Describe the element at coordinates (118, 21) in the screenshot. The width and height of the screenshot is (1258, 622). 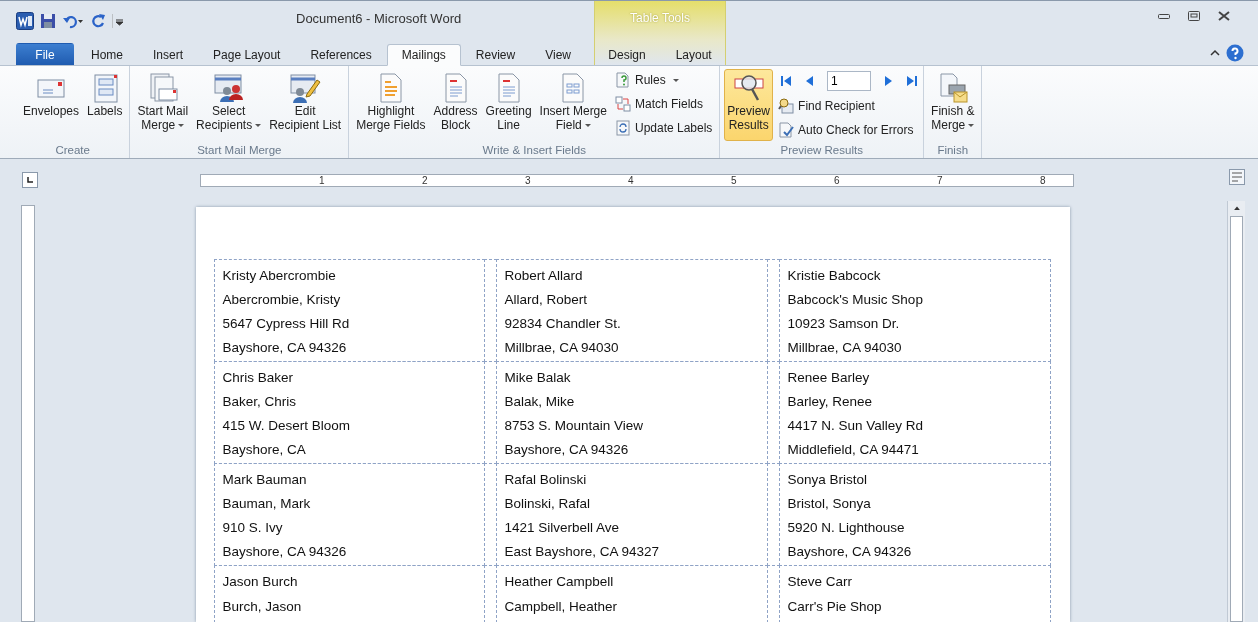
I see `customize-menu-icon` at that location.